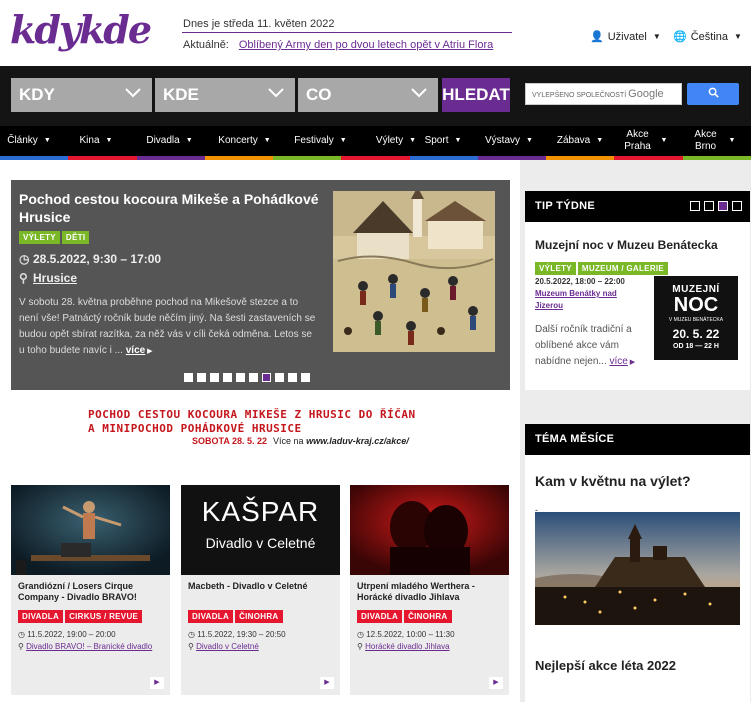 The width and height of the screenshot is (751, 702). I want to click on language-menu-label: Čeština, so click(709, 37).